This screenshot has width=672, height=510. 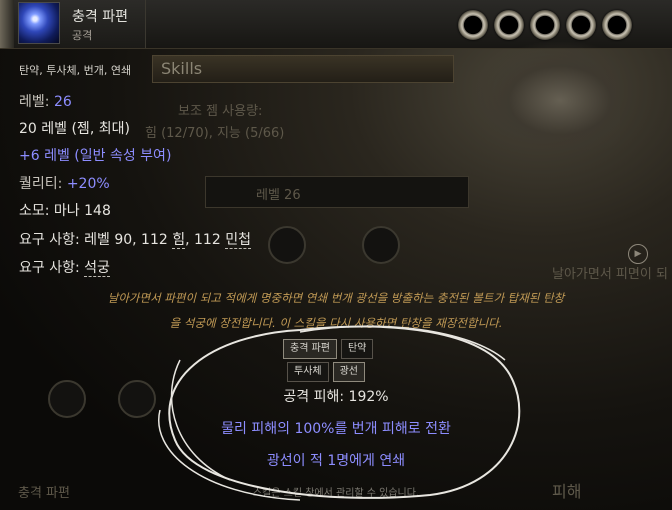 What do you see at coordinates (349, 372) in the screenshot?
I see `tab-beam: 광선` at bounding box center [349, 372].